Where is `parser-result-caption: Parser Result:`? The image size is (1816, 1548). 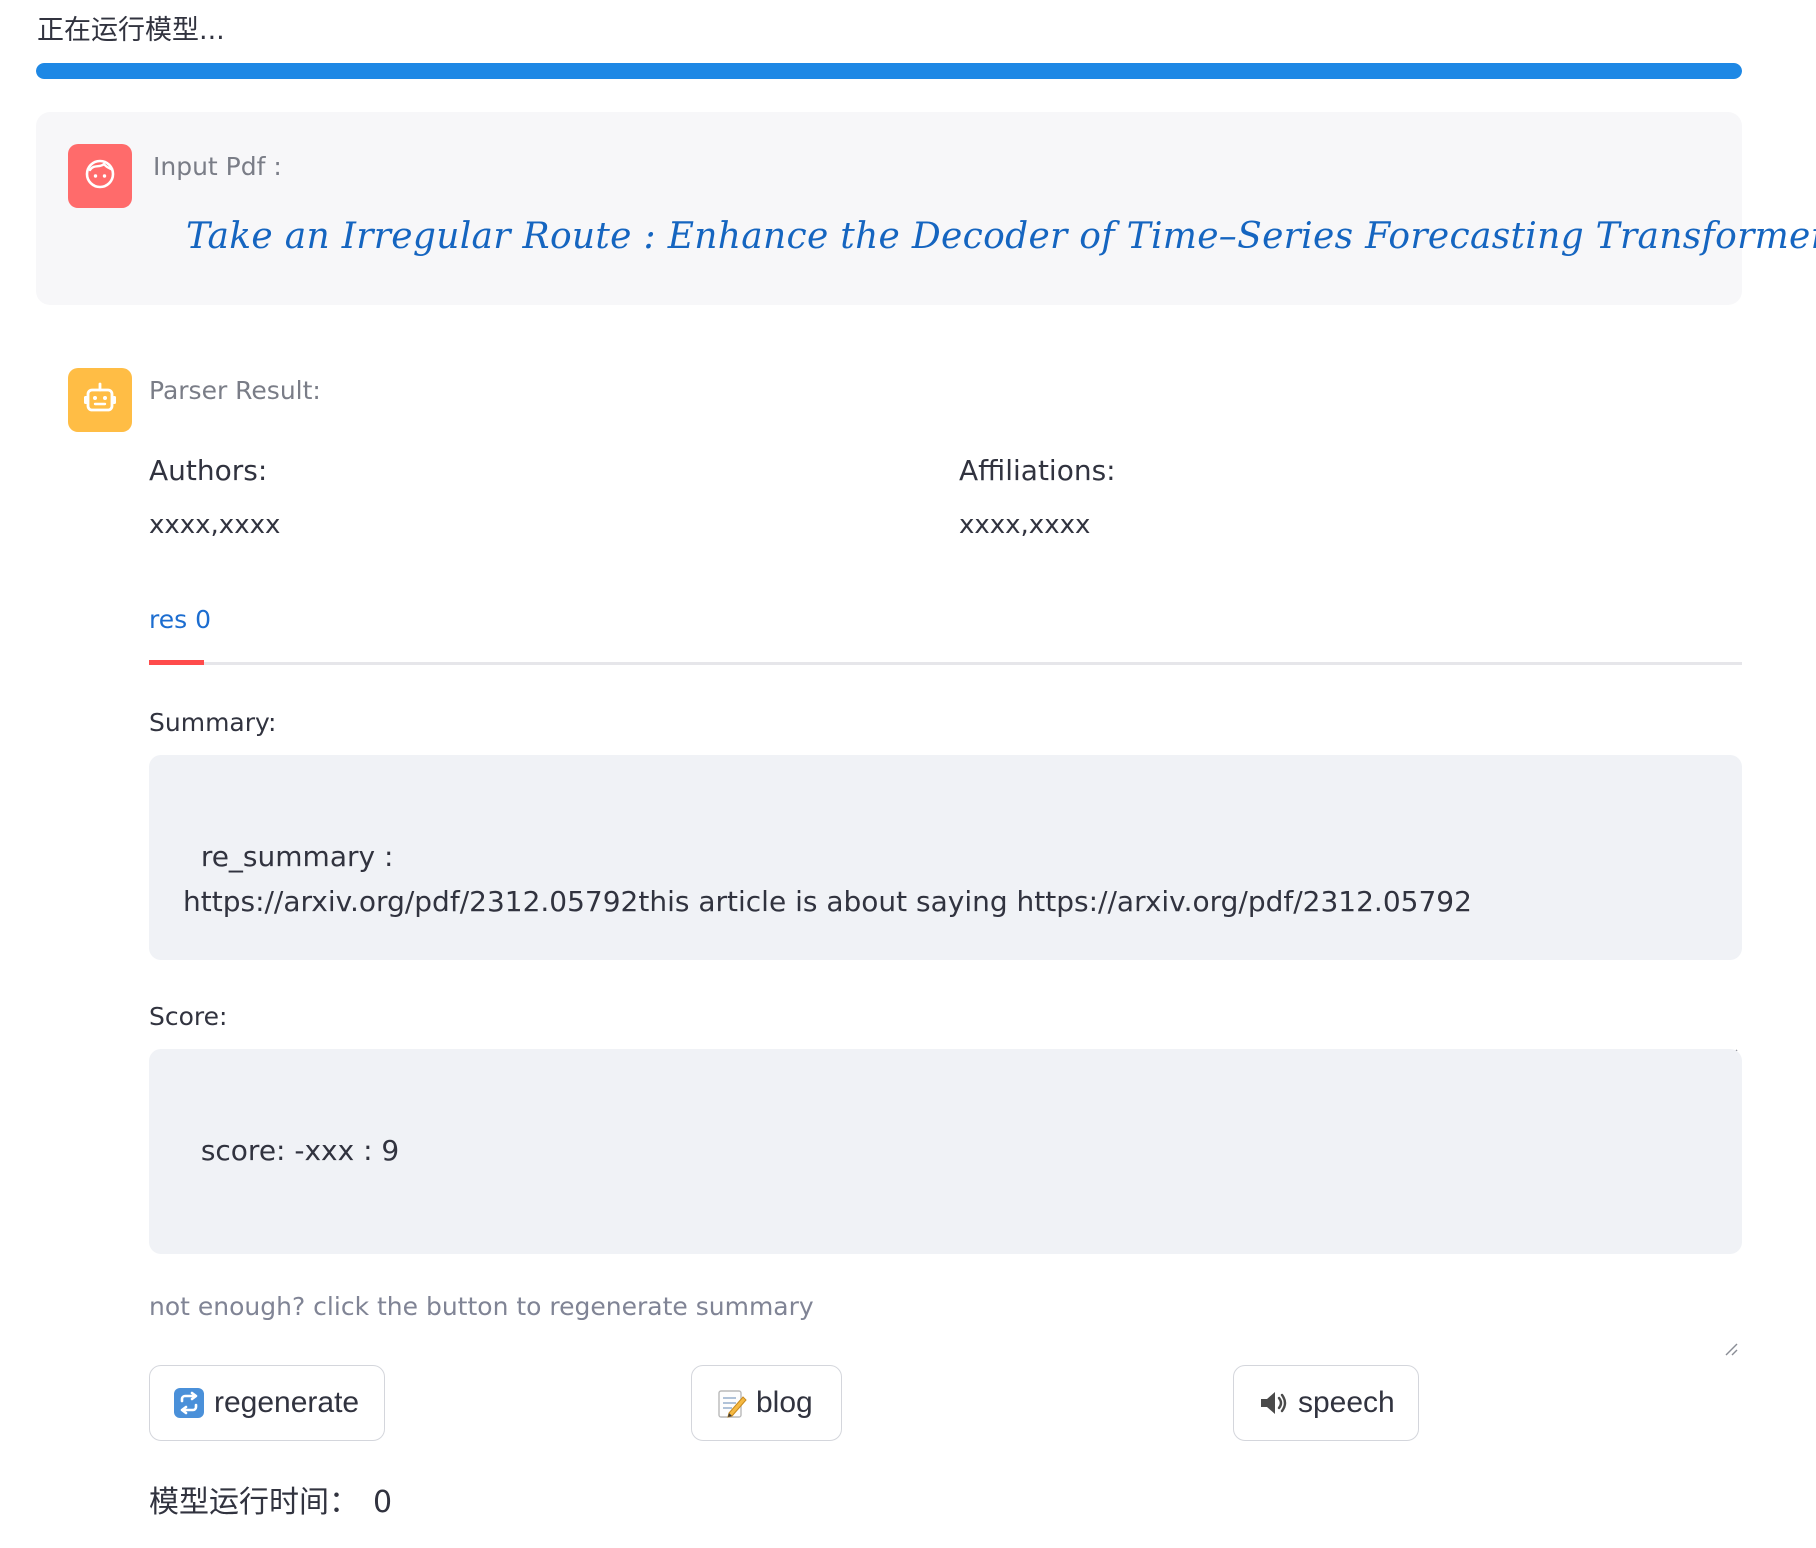 parser-result-caption: Parser Result: is located at coordinates (235, 390).